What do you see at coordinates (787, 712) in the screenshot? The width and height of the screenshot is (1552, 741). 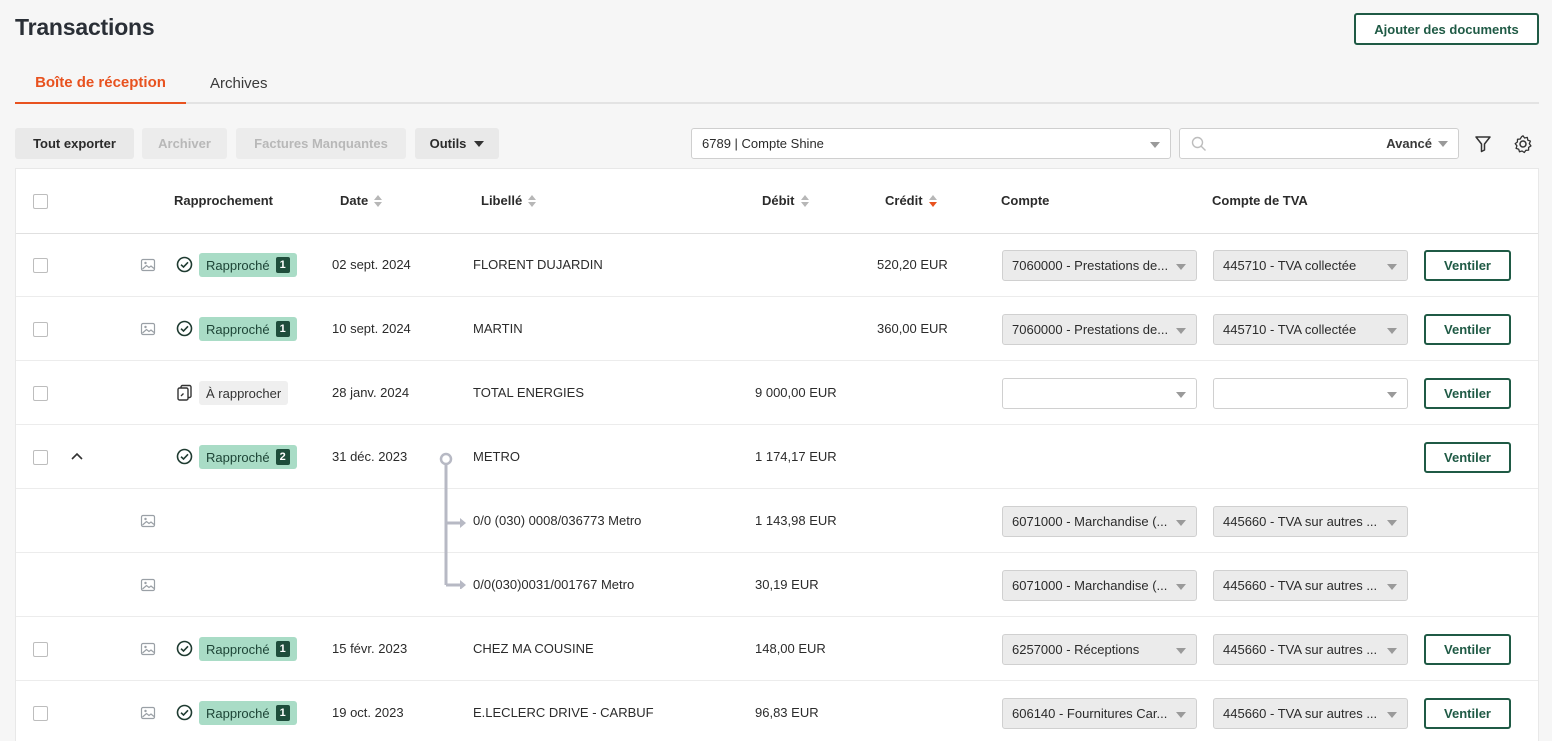 I see `debit-cell: 96,83 EUR` at bounding box center [787, 712].